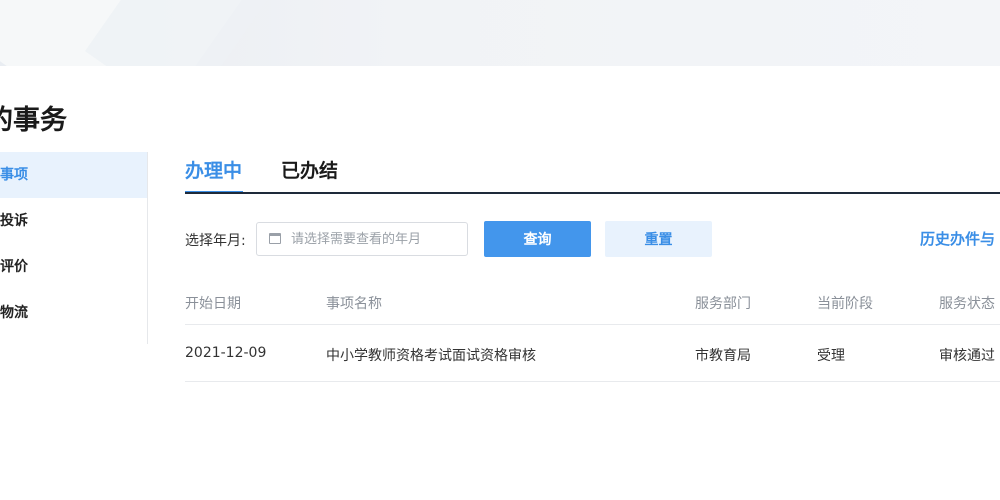 This screenshot has width=1000, height=500. What do you see at coordinates (213, 304) in the screenshot?
I see `column-header-start-date: 开始日期` at bounding box center [213, 304].